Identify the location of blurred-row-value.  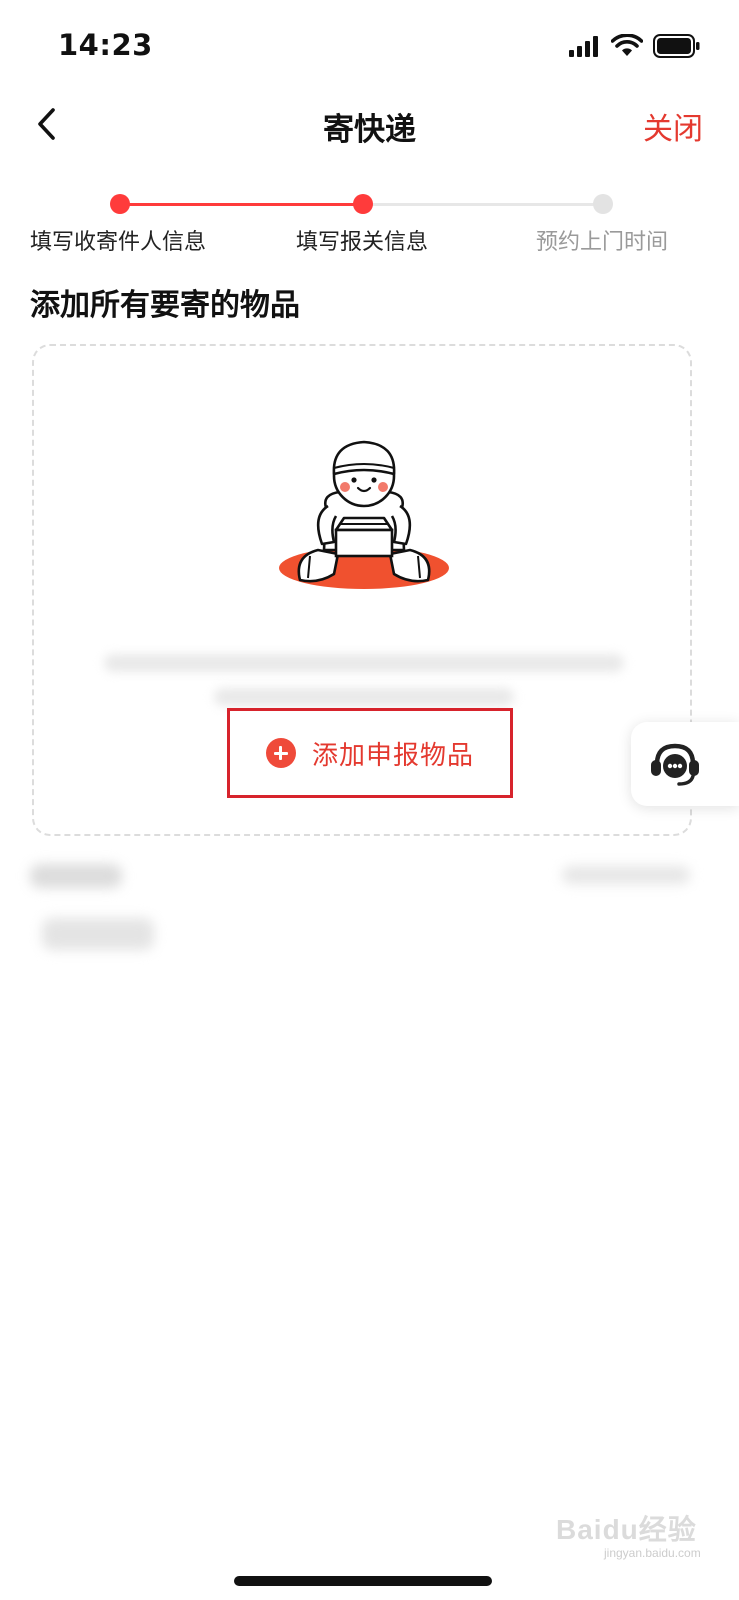
(626, 875).